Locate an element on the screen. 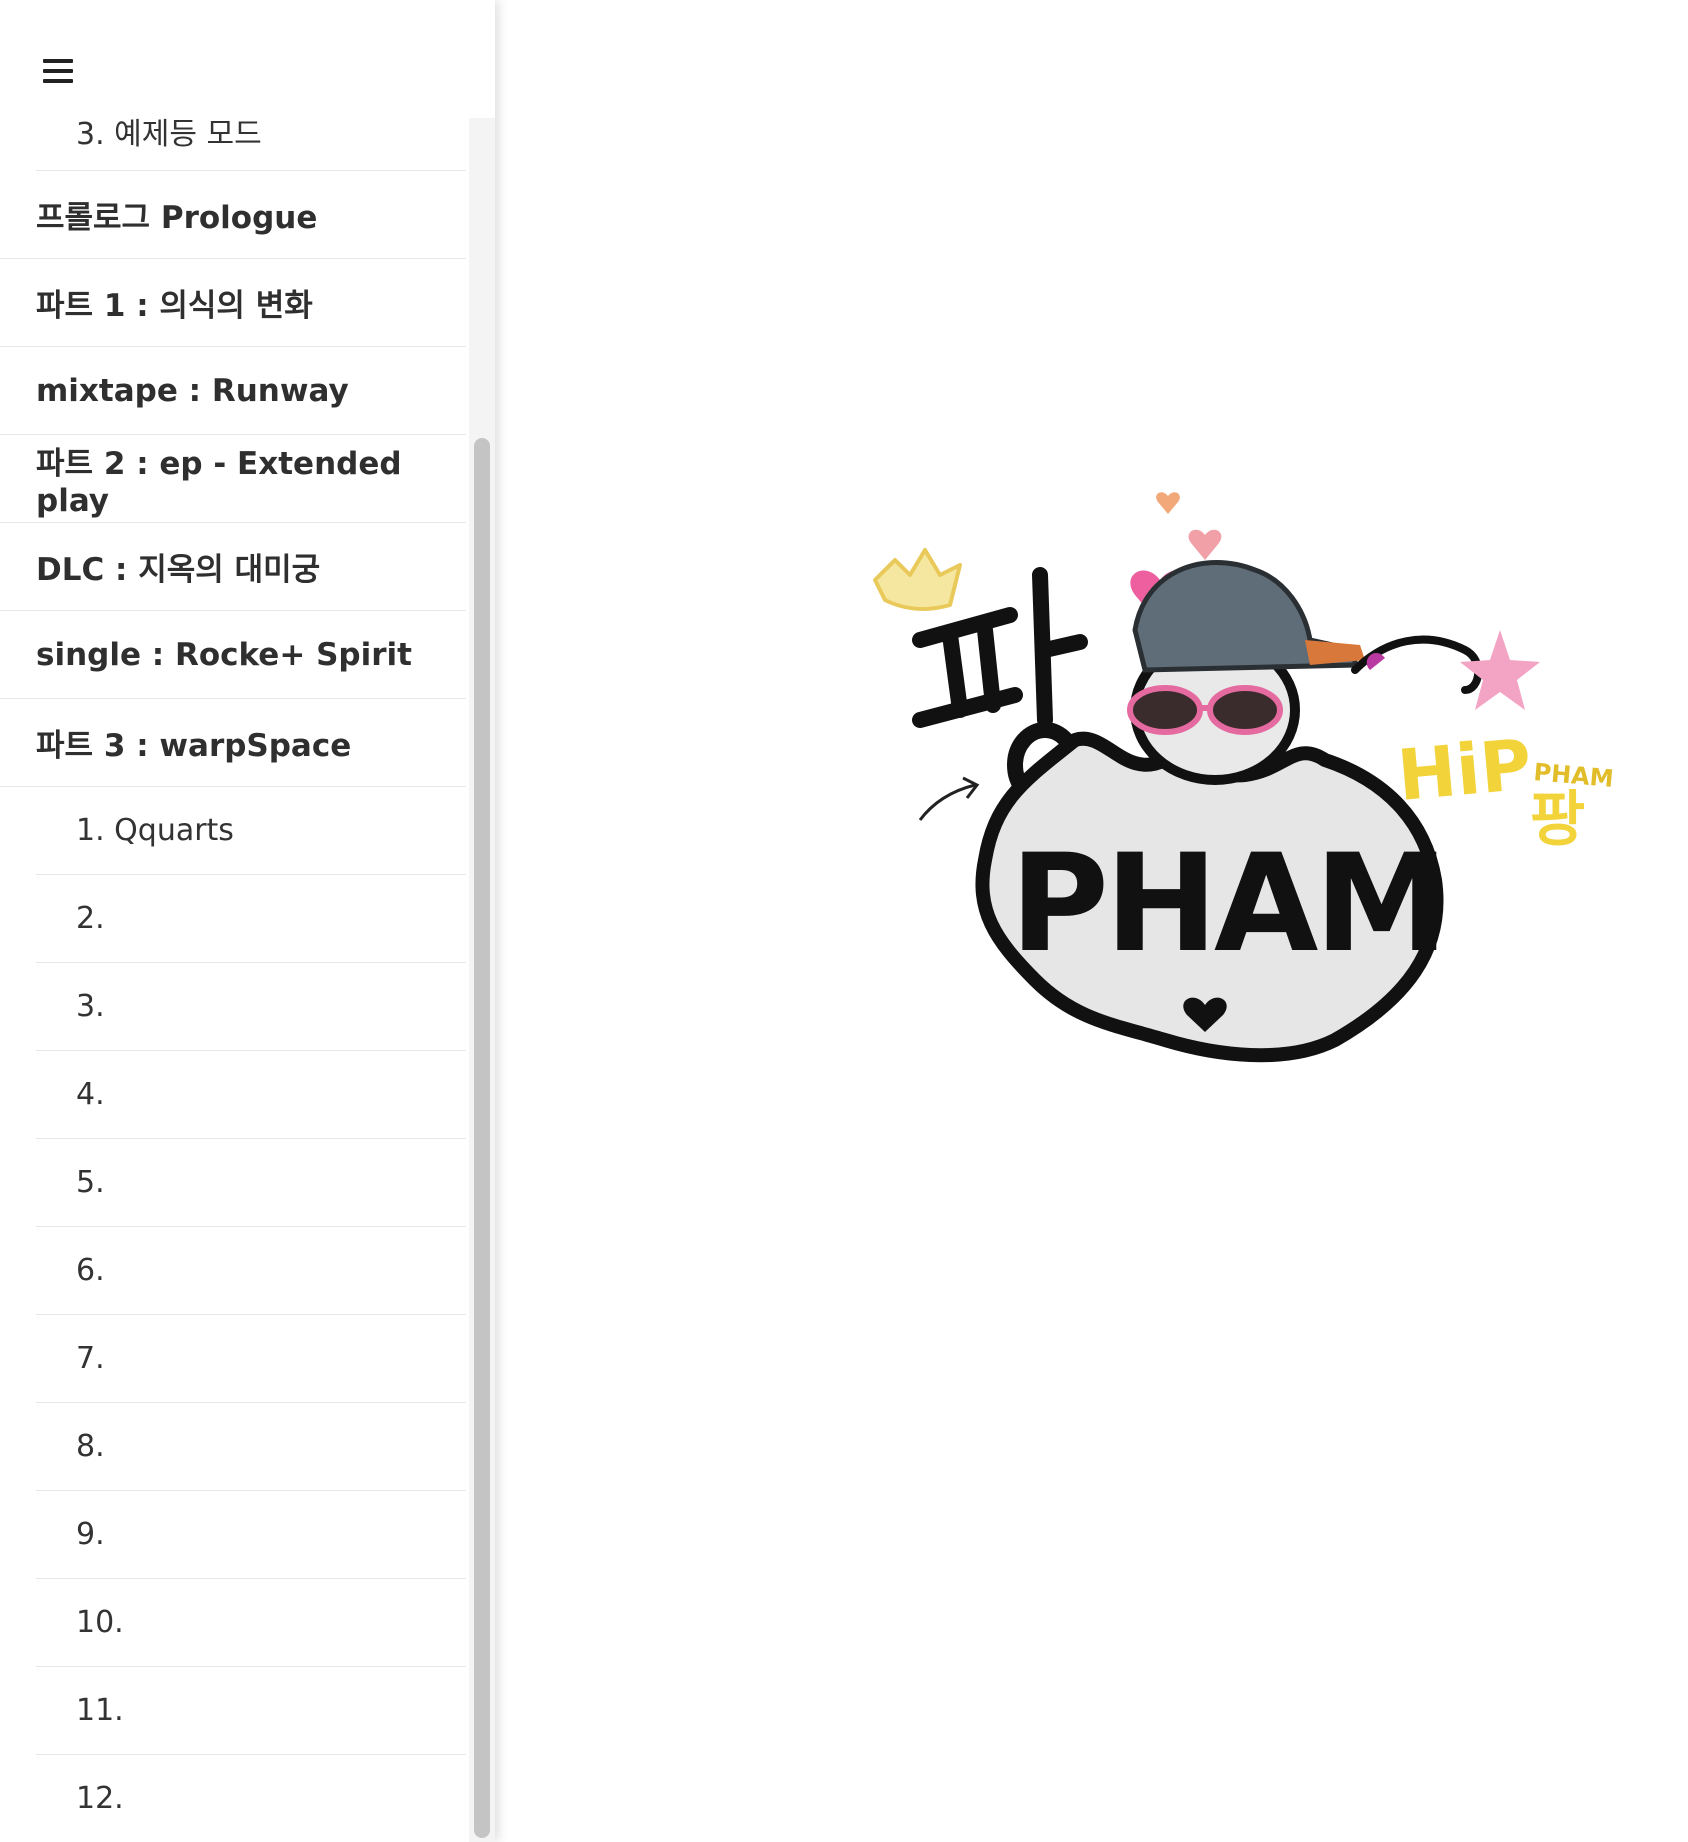 Image resolution: width=1688 pixels, height=1842 pixels. sidebar-subitem-8: 8. is located at coordinates (251, 1447).